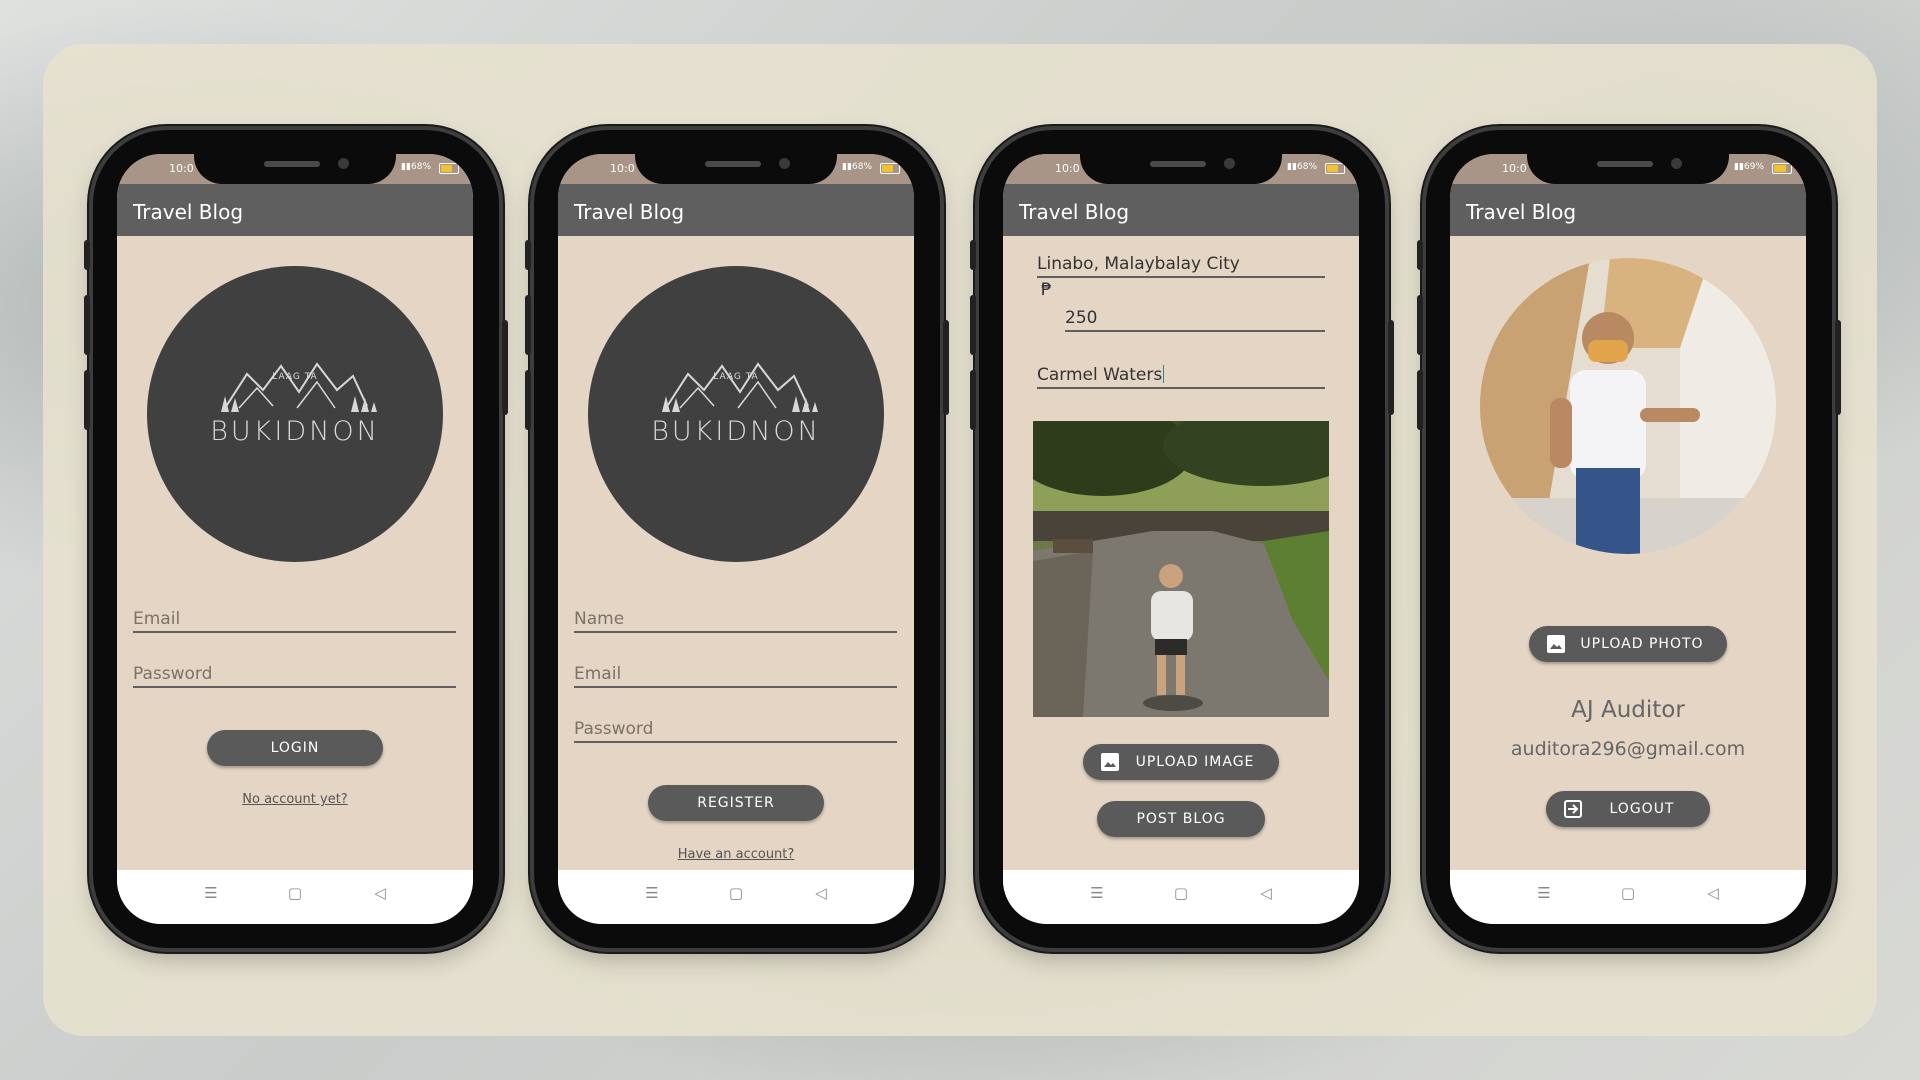 Image resolution: width=1920 pixels, height=1080 pixels. What do you see at coordinates (599, 619) in the screenshot?
I see `name-placeholder: Name` at bounding box center [599, 619].